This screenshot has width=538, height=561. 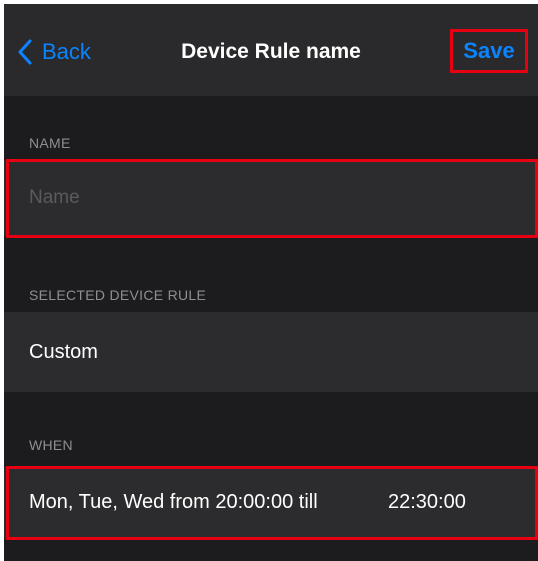 What do you see at coordinates (173, 502) in the screenshot?
I see `schedule-text: Mon, Tue, Wed from 20:00:00 till` at bounding box center [173, 502].